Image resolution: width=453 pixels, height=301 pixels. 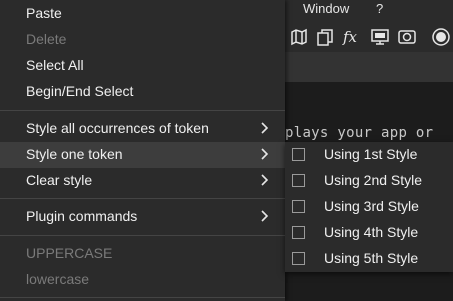 What do you see at coordinates (142, 217) in the screenshot?
I see `menu-item-plugin-commands: Plugin commands` at bounding box center [142, 217].